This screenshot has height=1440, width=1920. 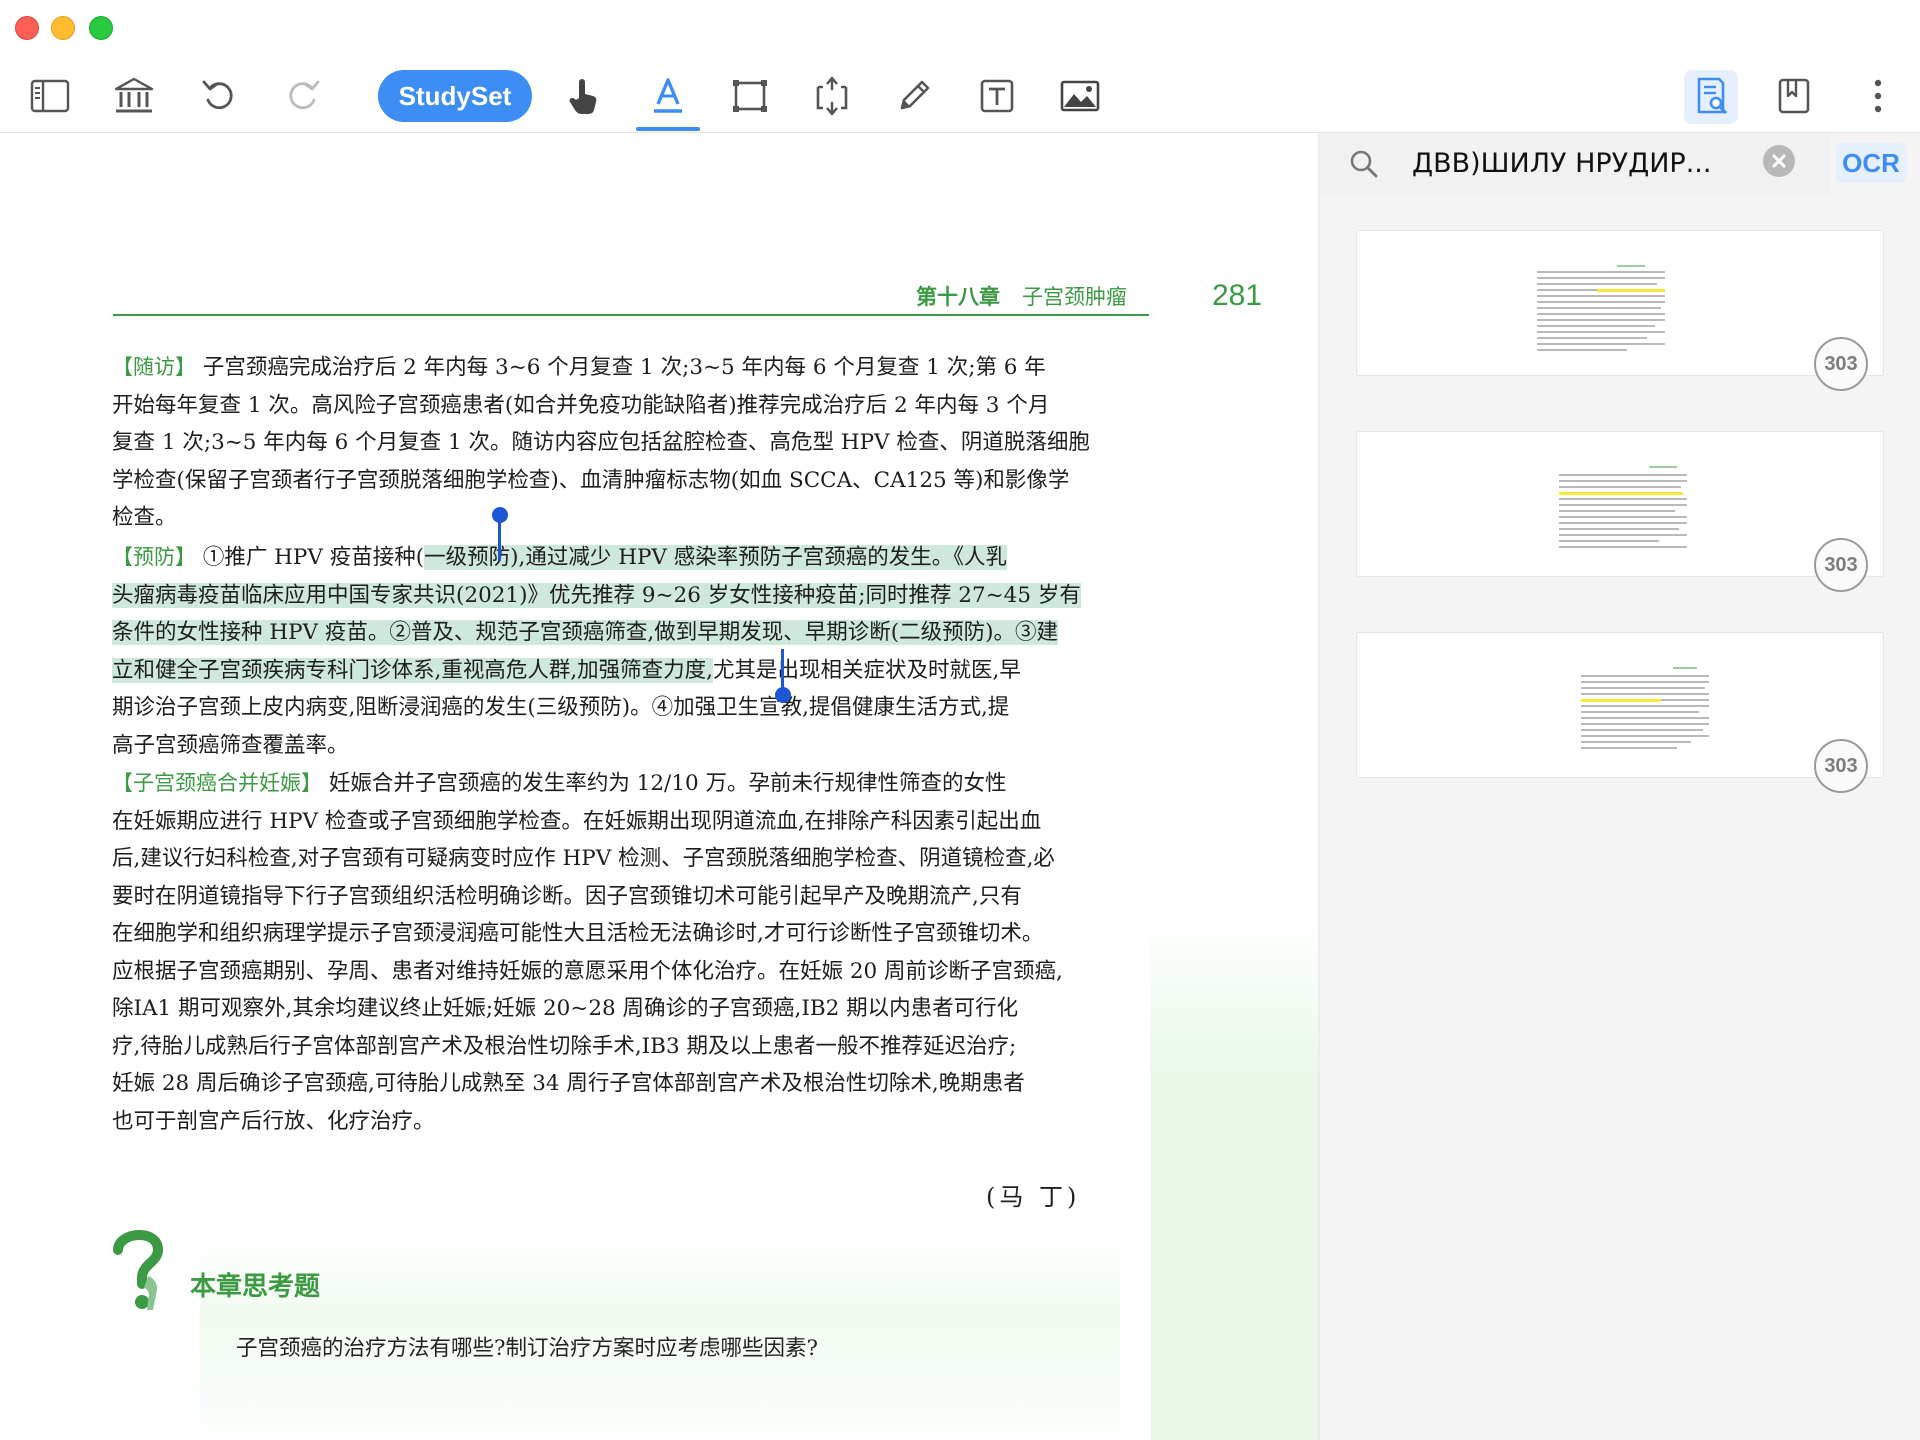 I want to click on close-window-button, so click(x=27, y=28).